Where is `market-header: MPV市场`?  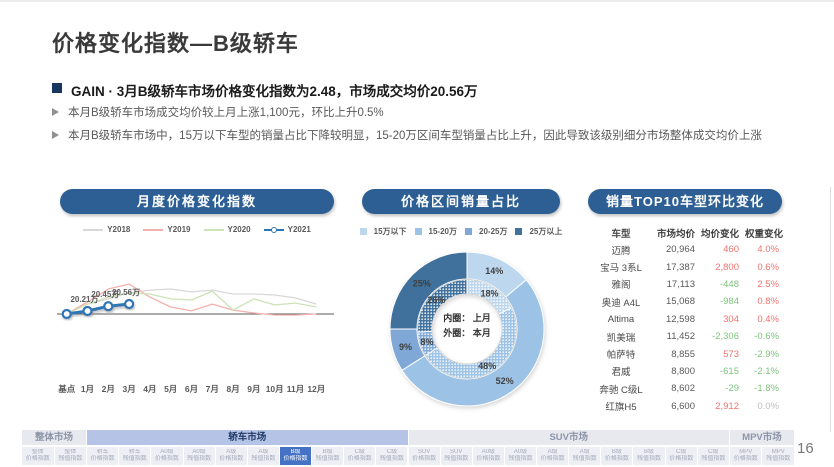
market-header: MPV市场 is located at coordinates (761, 437).